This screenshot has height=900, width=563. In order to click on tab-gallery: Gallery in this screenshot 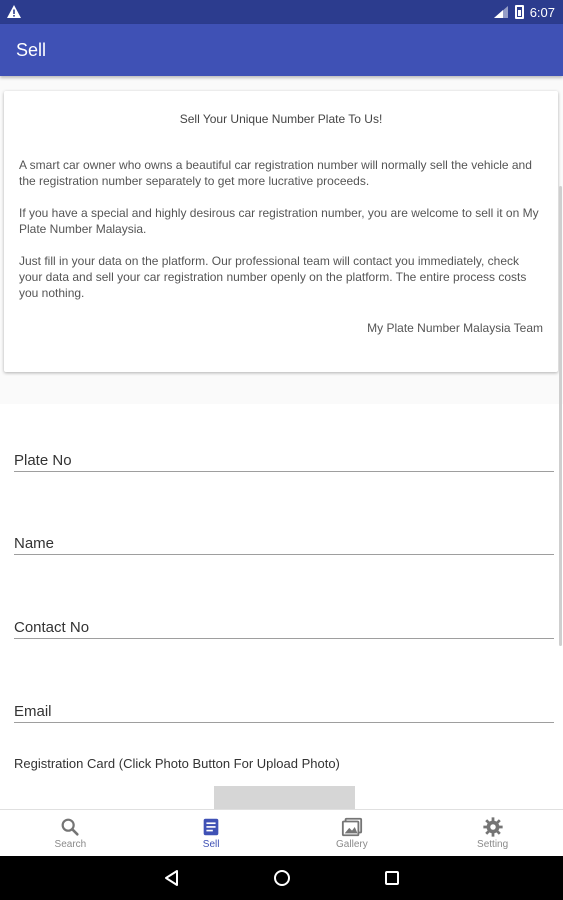, I will do `click(352, 833)`.